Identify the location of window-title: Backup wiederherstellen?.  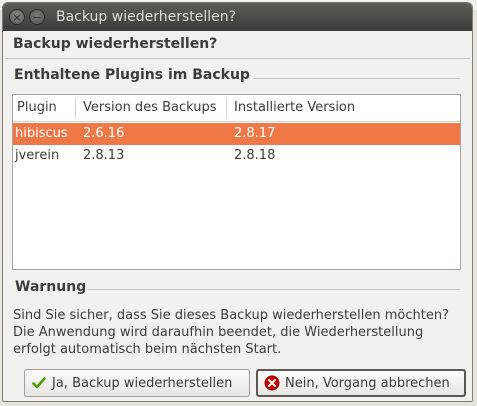
(146, 17).